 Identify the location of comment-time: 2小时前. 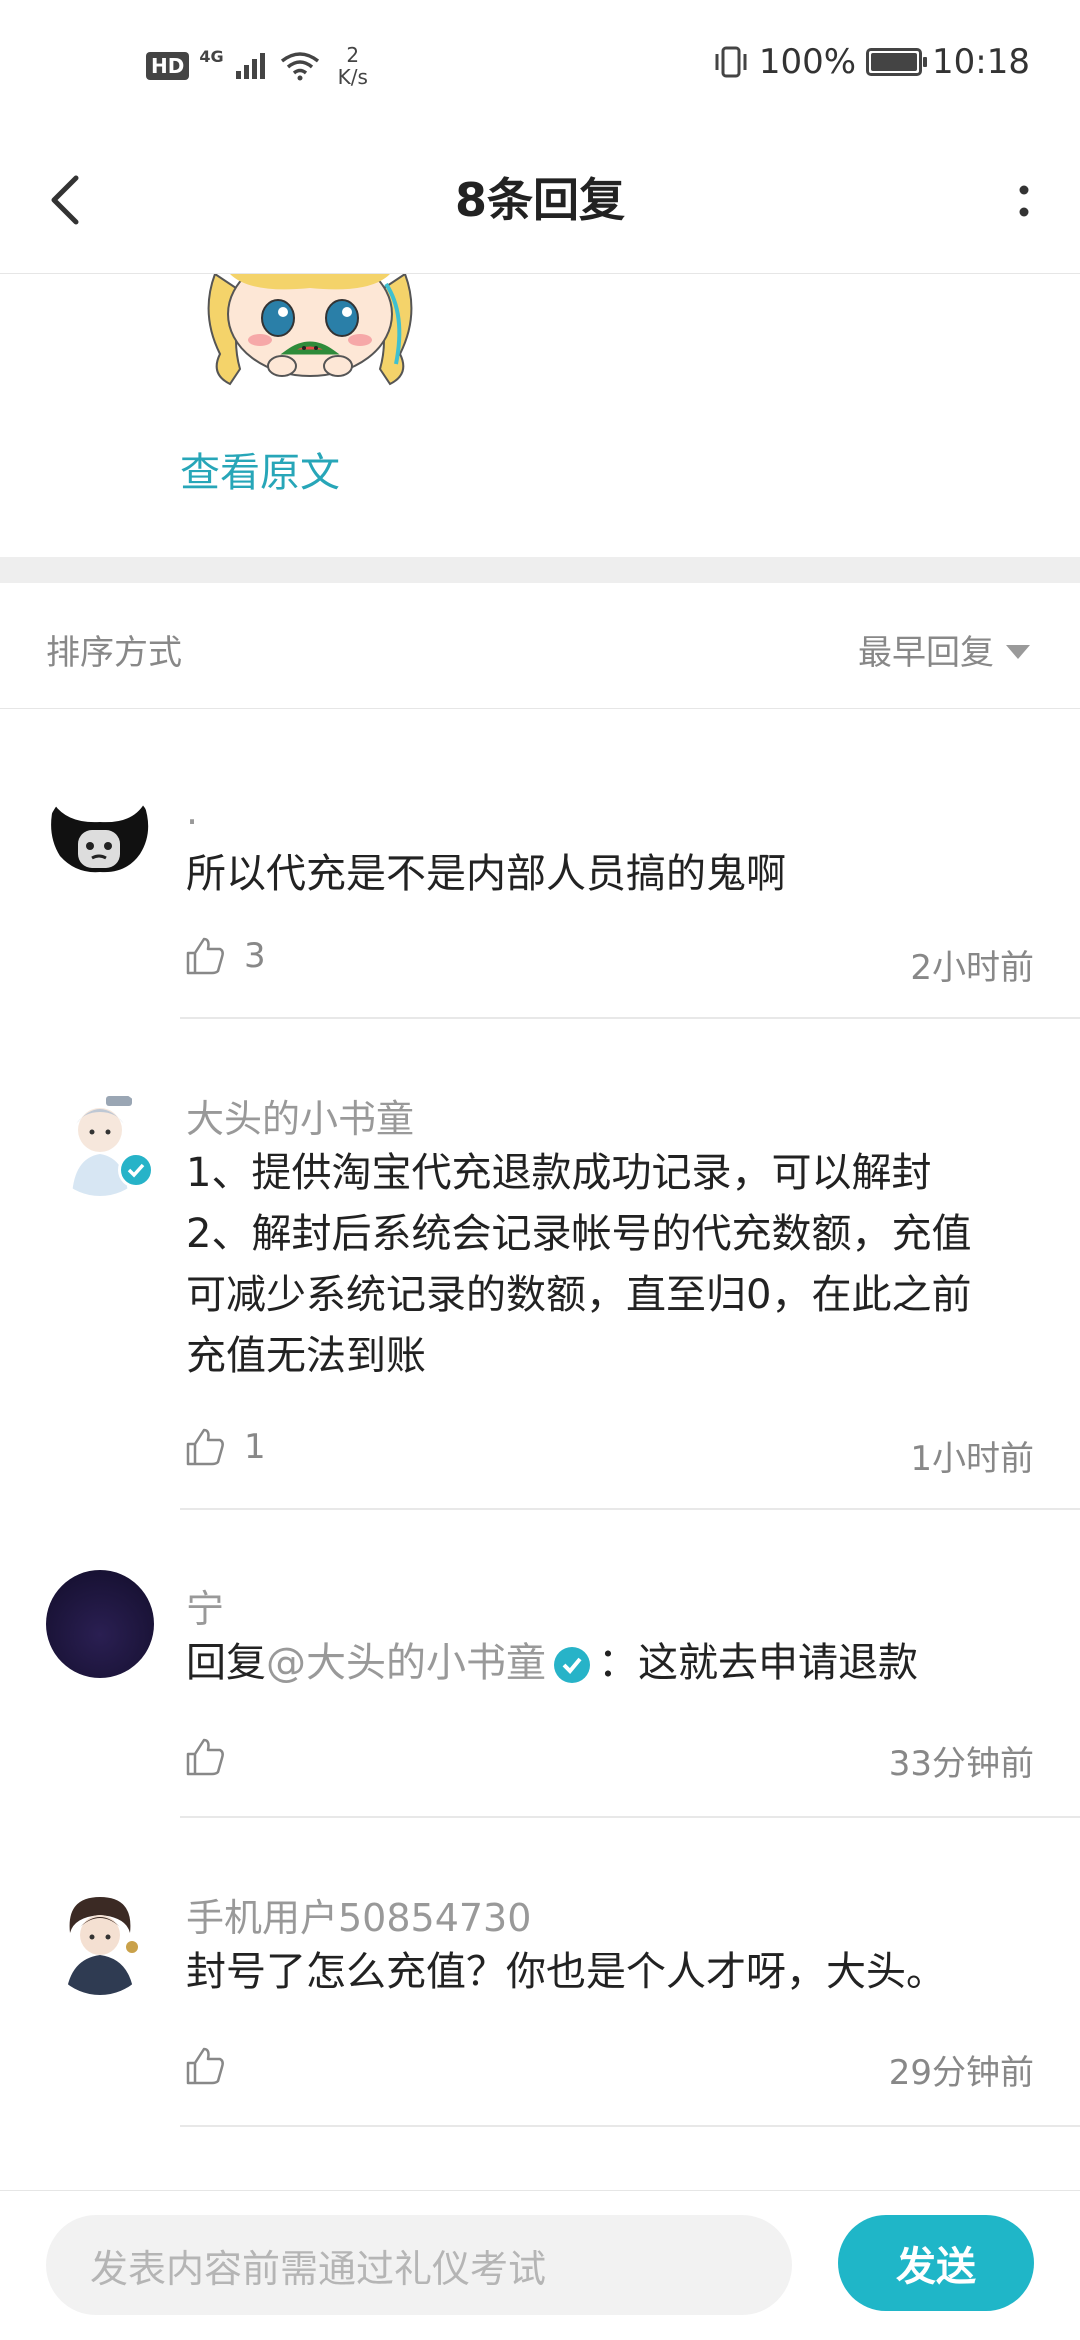
(972, 968).